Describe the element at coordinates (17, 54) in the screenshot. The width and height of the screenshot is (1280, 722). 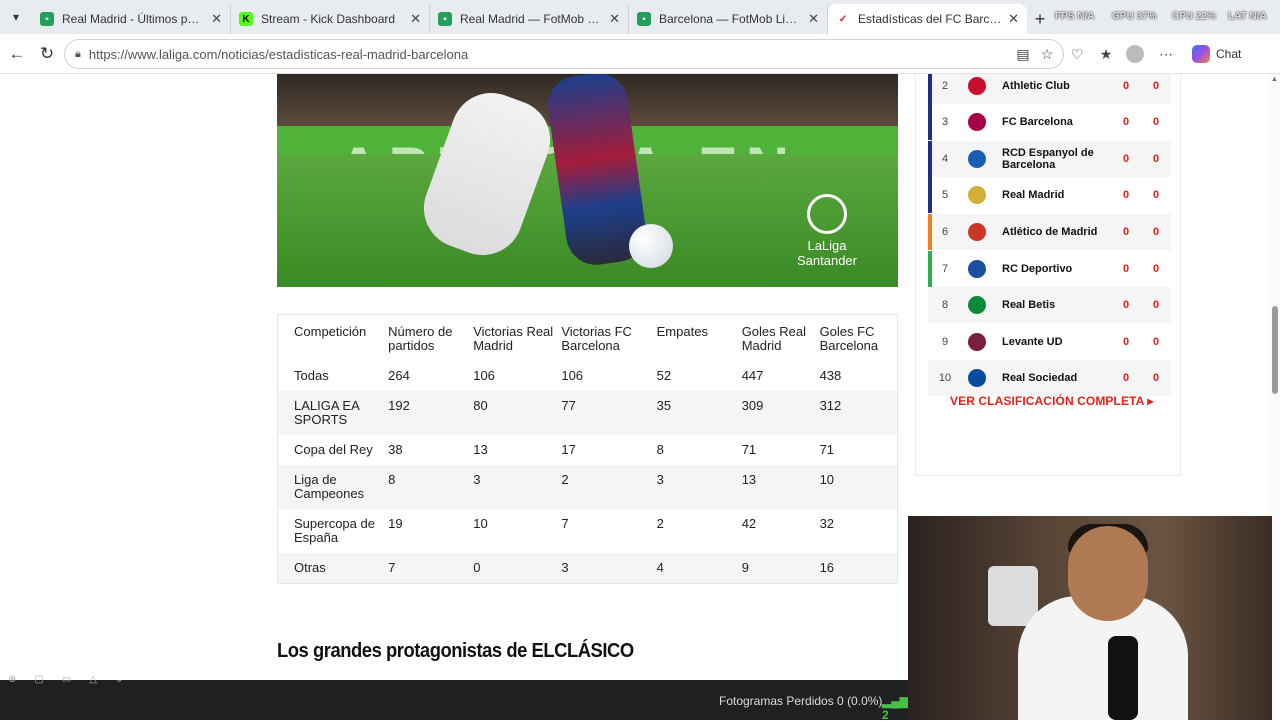
I see `back-arrow-icon: ←` at that location.